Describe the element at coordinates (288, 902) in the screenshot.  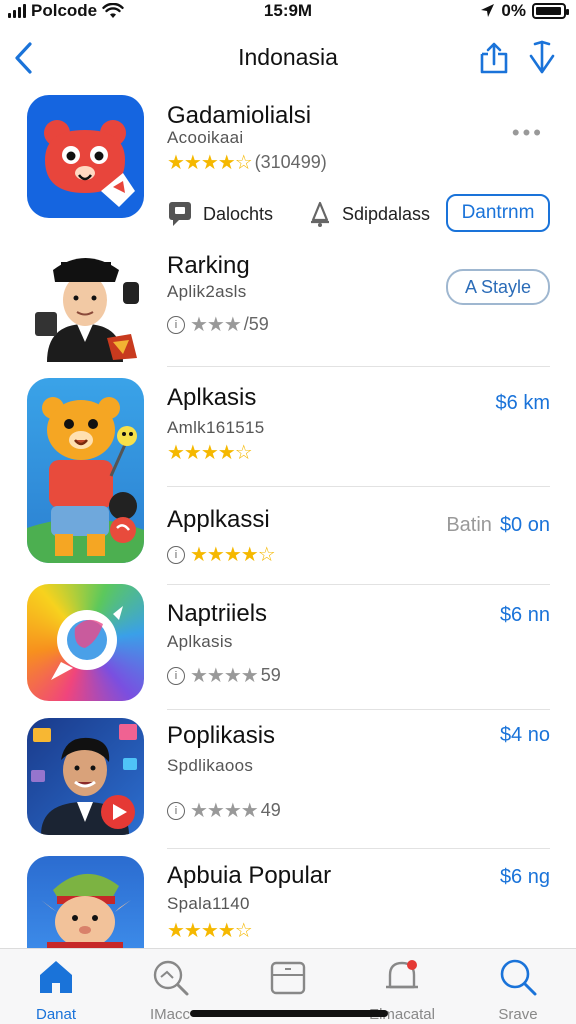
I see `list-item: Apbuia Popular Spala1140 ★★★★☆ $6 ng` at that location.